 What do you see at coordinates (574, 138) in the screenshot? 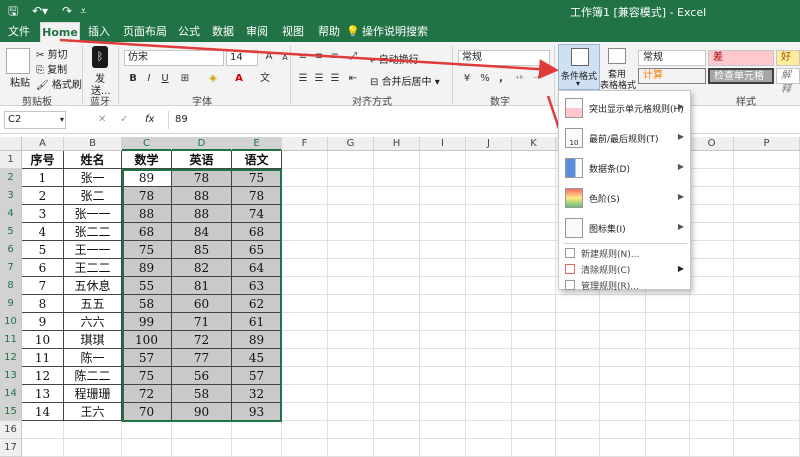
I see `top-bottom-icon: 10` at bounding box center [574, 138].